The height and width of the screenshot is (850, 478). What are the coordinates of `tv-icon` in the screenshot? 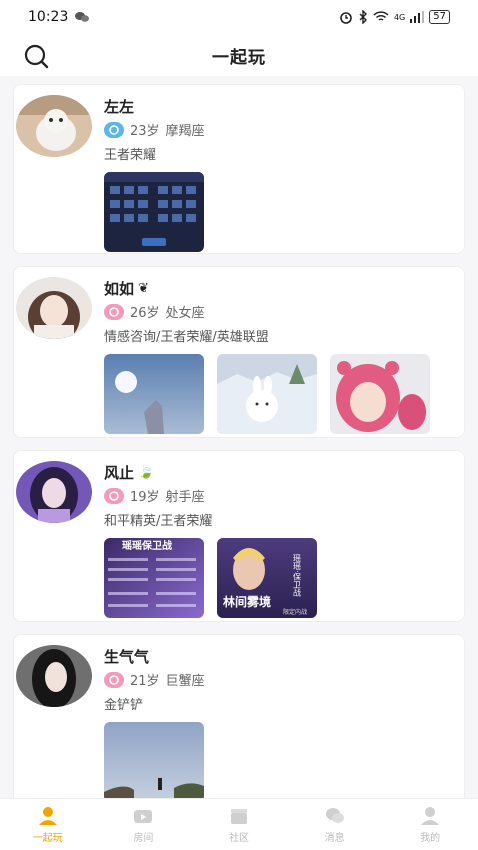 It's located at (143, 816).